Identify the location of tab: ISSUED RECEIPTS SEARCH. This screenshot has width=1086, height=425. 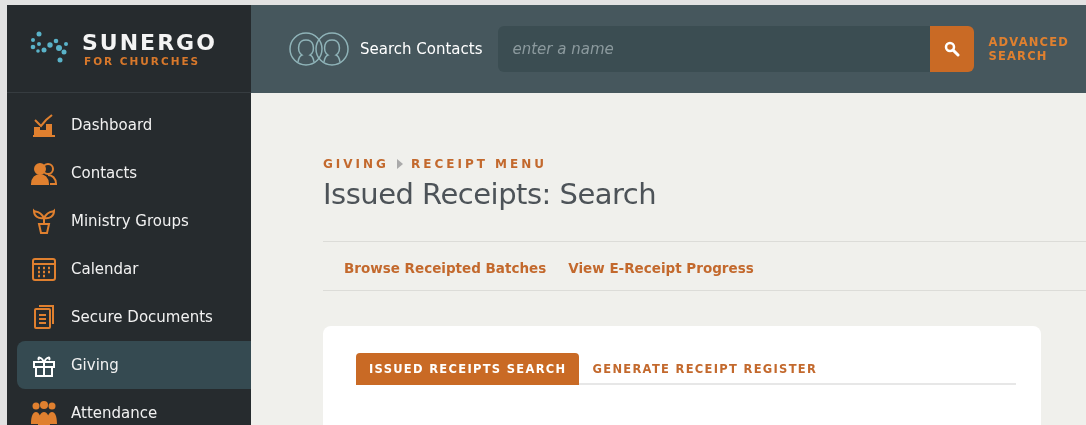
(468, 369).